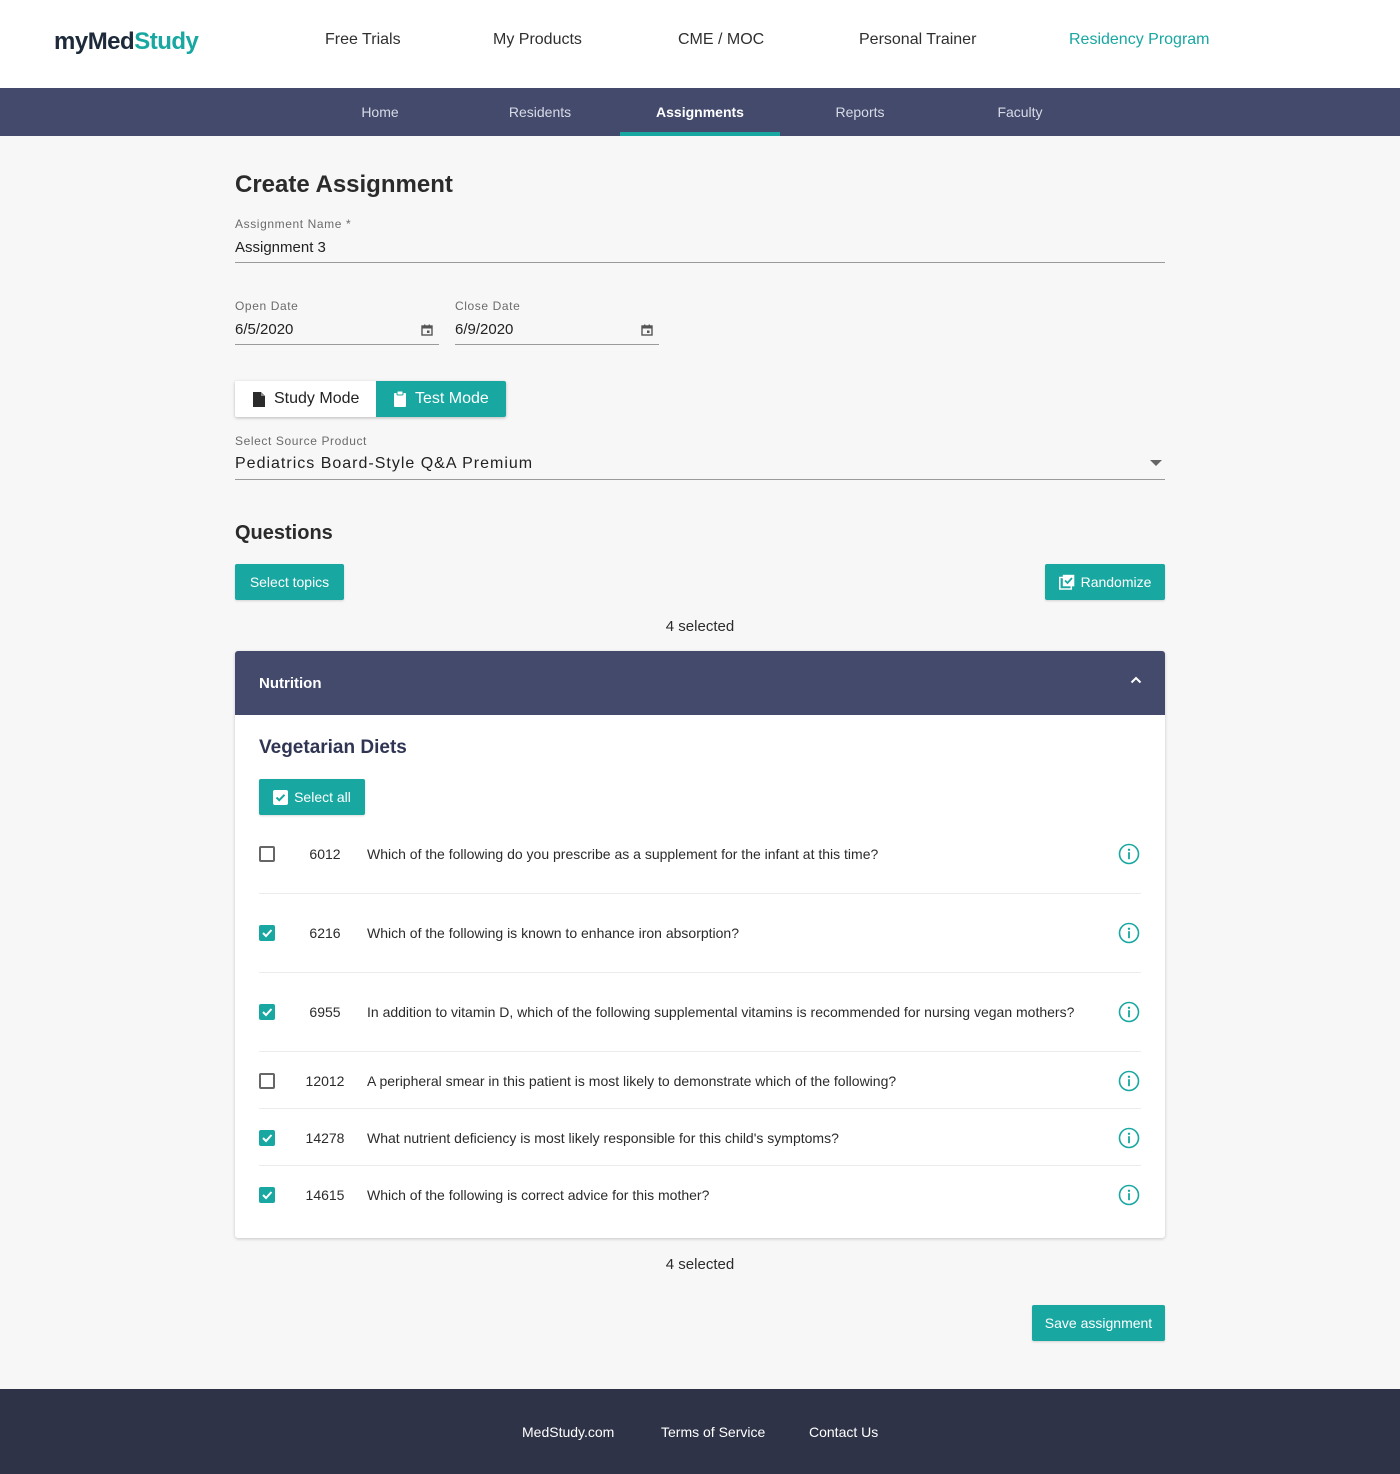  I want to click on footer-link-terms: Terms of Service, so click(713, 1432).